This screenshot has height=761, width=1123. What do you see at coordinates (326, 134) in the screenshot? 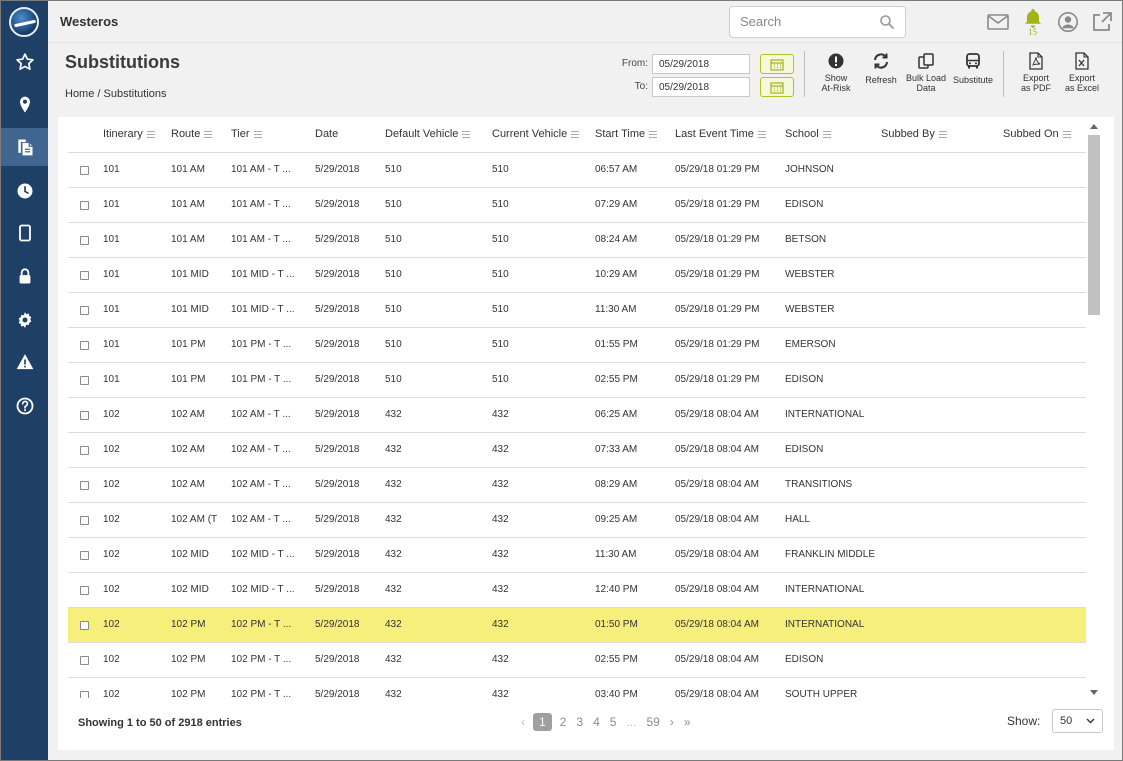
I see `column-header-date: Date` at bounding box center [326, 134].